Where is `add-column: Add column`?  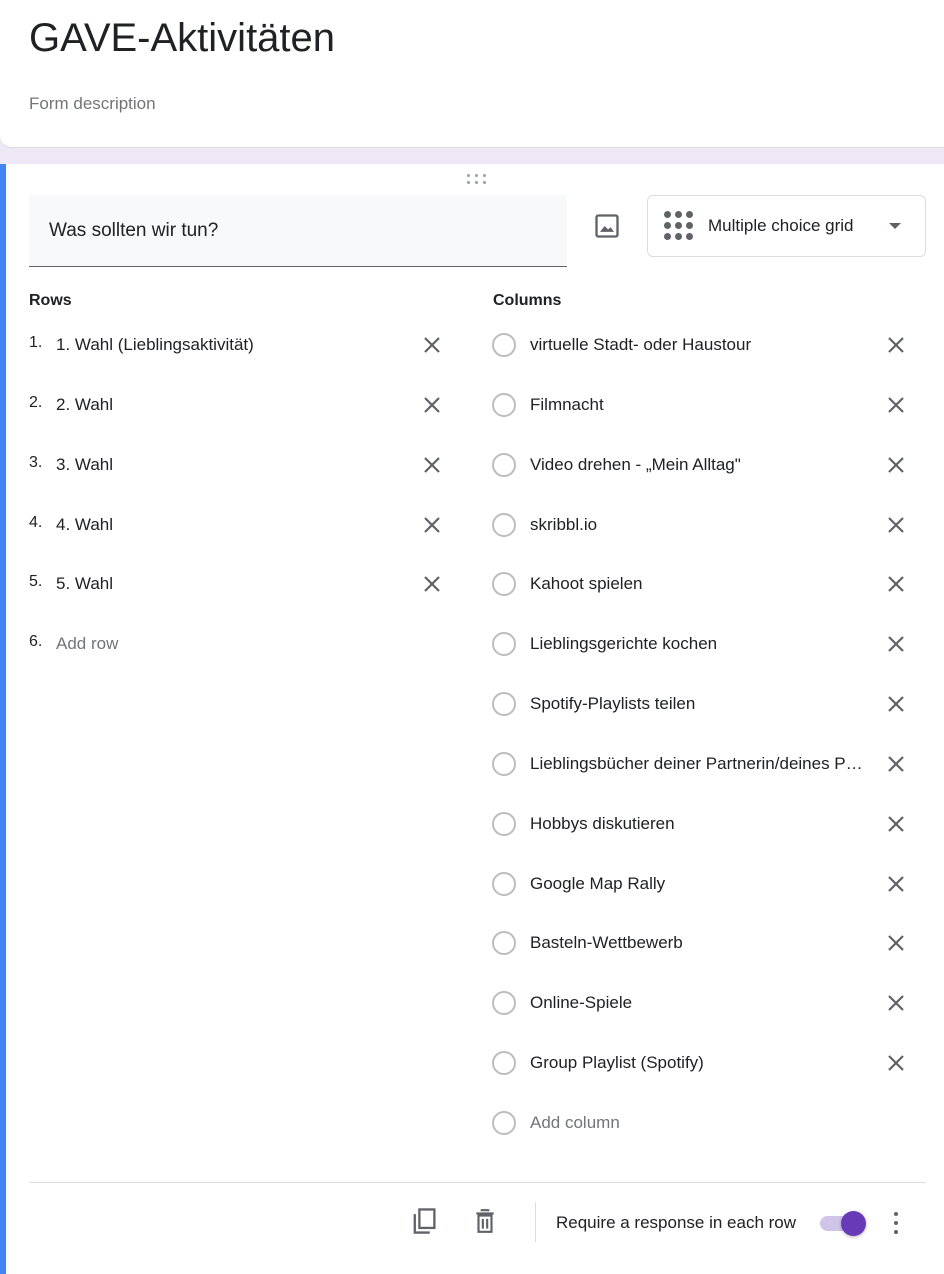 add-column: Add column is located at coordinates (707, 1123).